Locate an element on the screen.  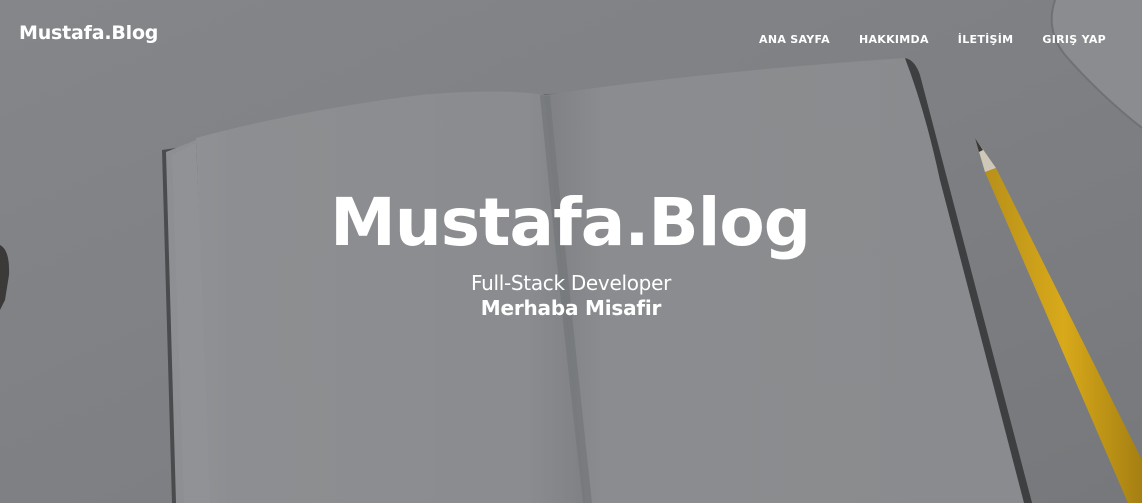
nav-item-ana-sayfa: ANA SAYFA is located at coordinates (794, 37).